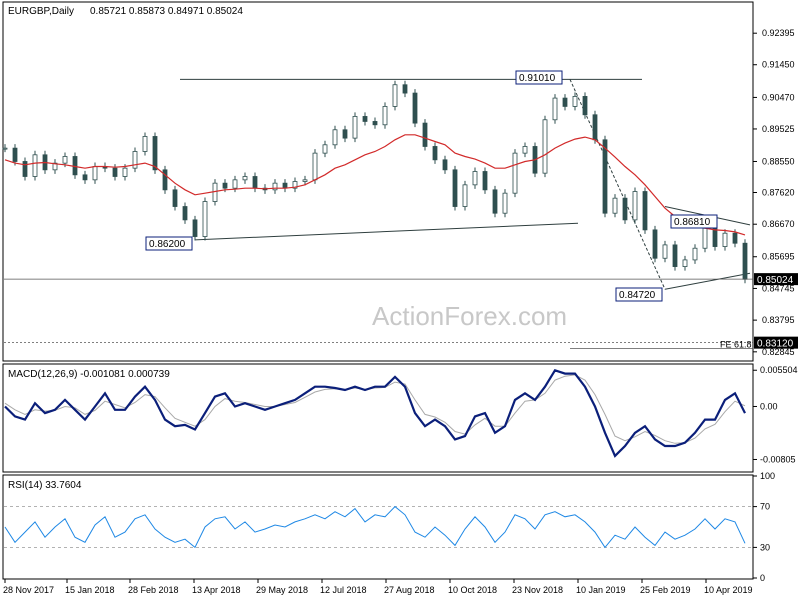 The height and width of the screenshot is (600, 800). Describe the element at coordinates (778, 320) in the screenshot. I see `price-tick-label: 0.83795` at that location.